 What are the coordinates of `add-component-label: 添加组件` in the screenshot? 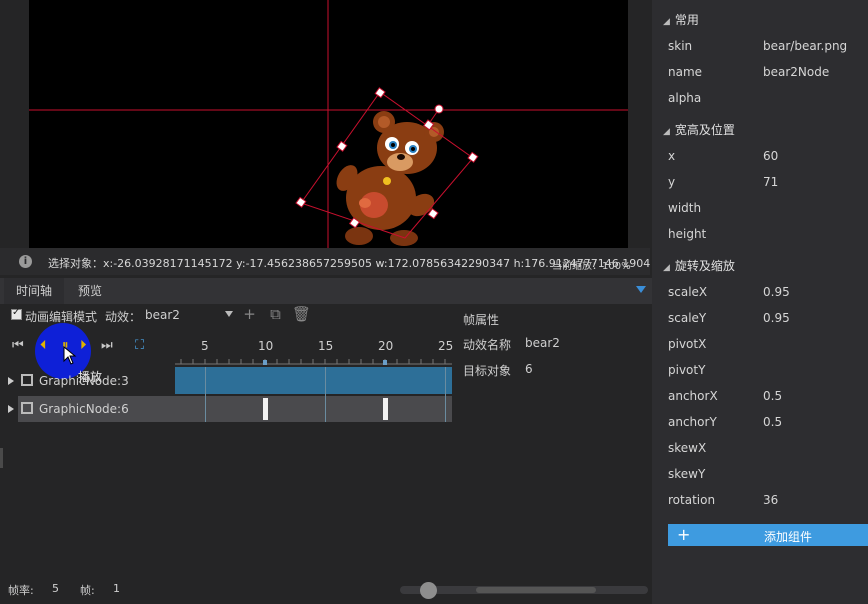 It's located at (788, 537).